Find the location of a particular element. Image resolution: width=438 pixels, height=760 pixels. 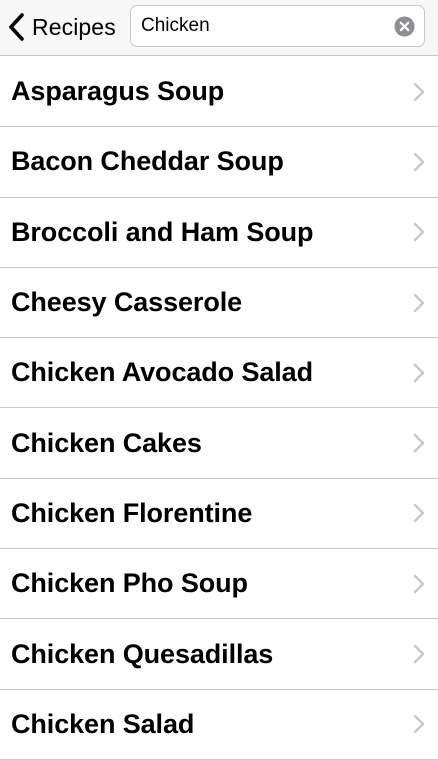

list-item: Asparagus Soup is located at coordinates (219, 92).